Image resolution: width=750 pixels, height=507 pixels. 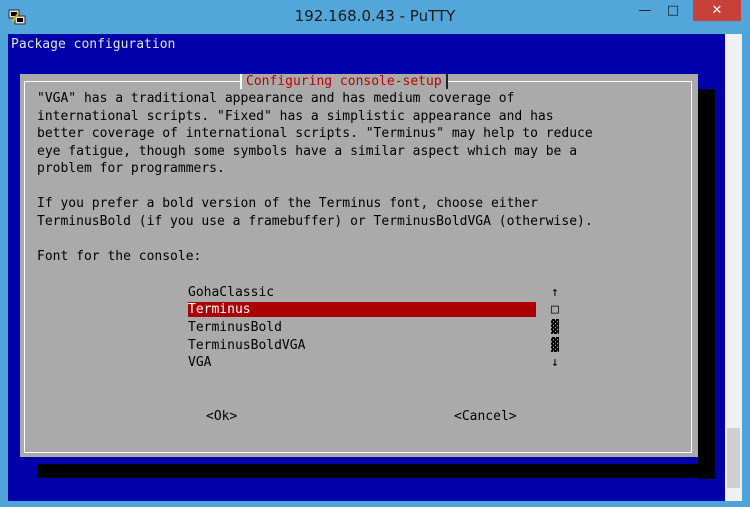 I want to click on cancel-button: <Cancel>, so click(x=485, y=416).